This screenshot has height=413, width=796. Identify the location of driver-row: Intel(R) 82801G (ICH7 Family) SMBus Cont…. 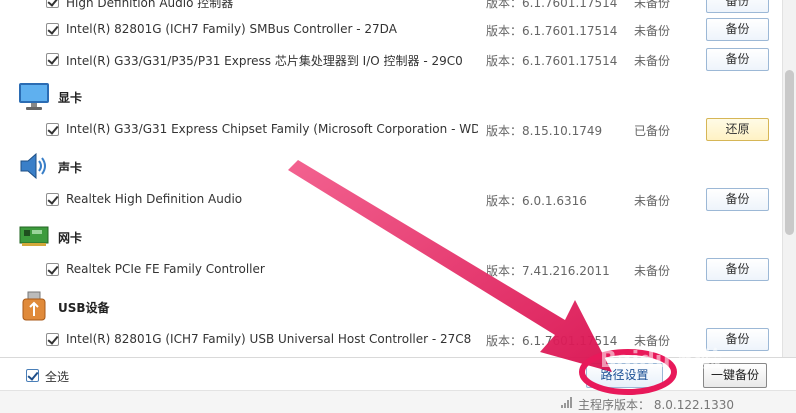
(391, 30).